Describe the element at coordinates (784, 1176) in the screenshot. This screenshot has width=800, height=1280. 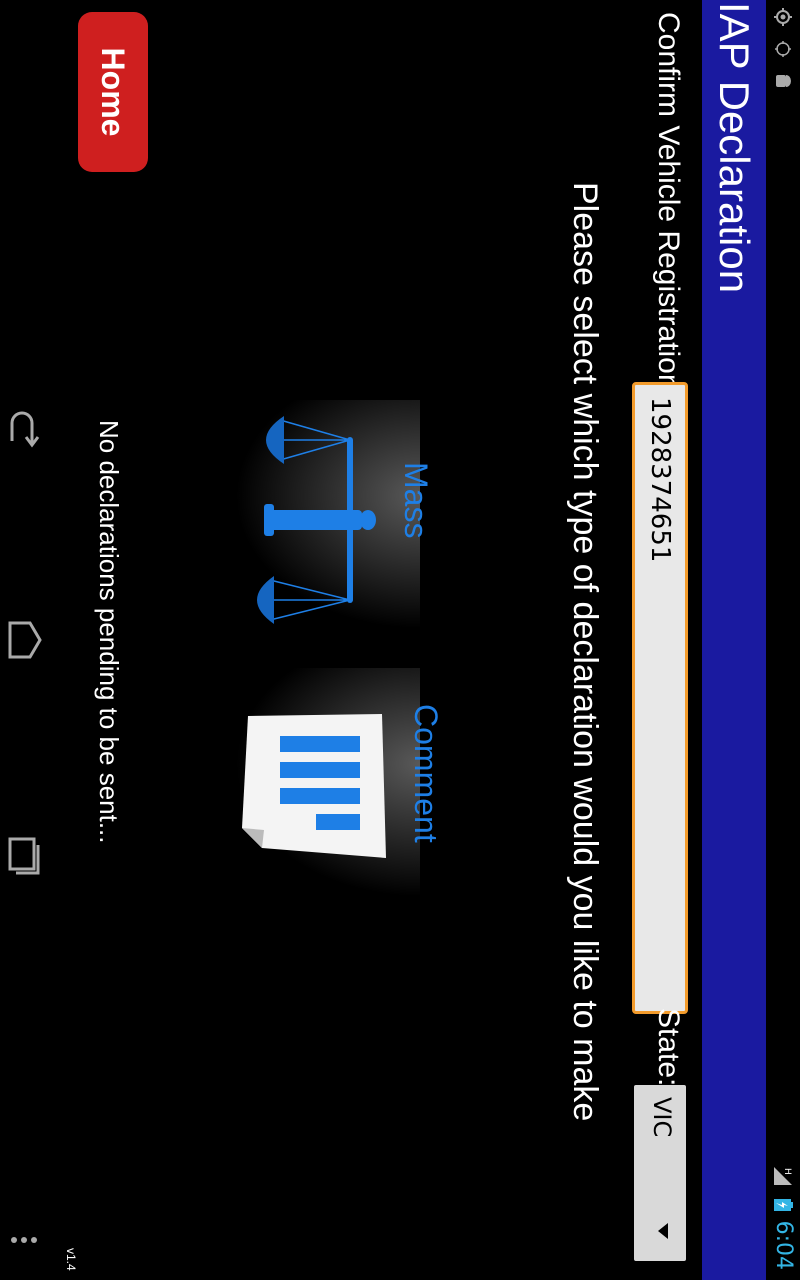
I see `signal-icon: H` at that location.